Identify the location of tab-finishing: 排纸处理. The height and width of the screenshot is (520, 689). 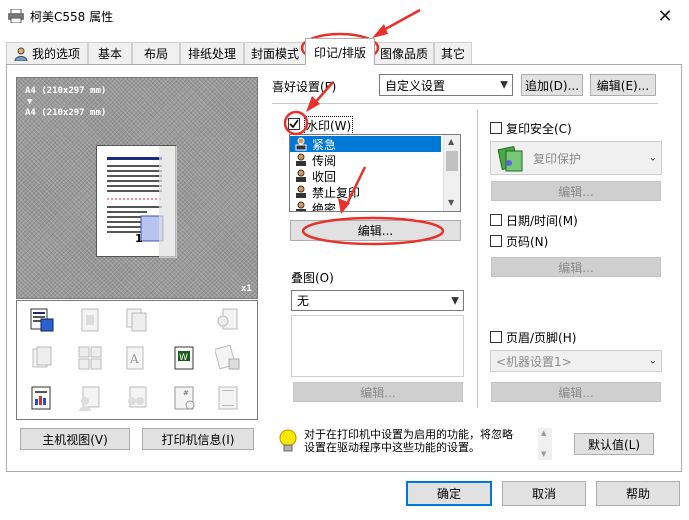
(212, 53).